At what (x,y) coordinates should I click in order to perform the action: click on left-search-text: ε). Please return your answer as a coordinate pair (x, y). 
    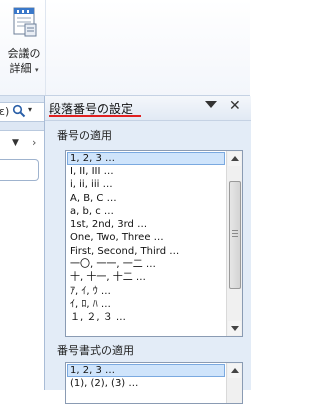
    Looking at the image, I should click on (5, 111).